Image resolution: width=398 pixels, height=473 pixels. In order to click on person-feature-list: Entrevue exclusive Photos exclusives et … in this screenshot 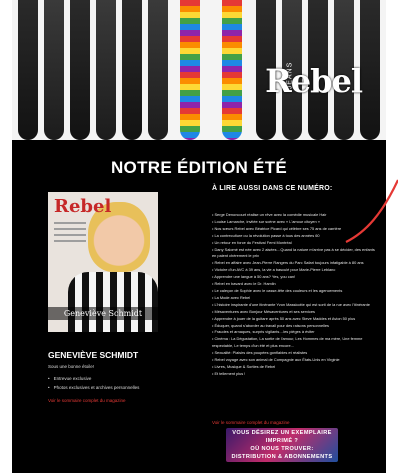, I will do `click(94, 385)`.